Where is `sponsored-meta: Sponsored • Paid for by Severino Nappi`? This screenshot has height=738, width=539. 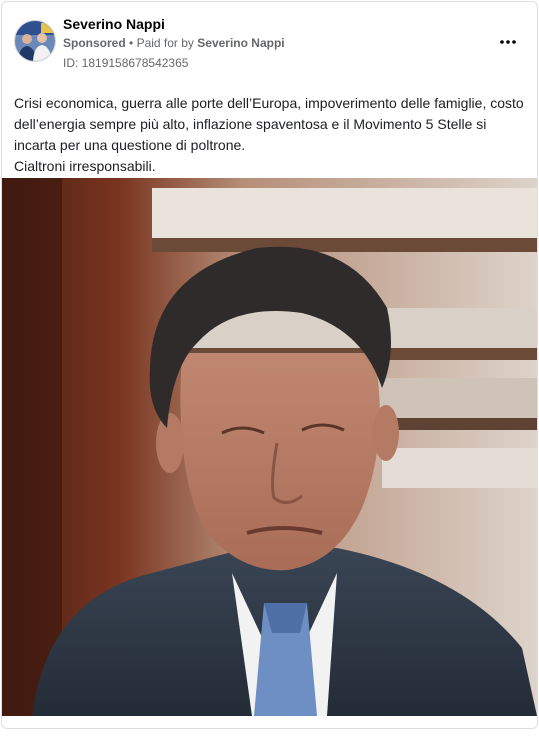
sponsored-meta: Sponsored • Paid for by Severino Nappi is located at coordinates (174, 43).